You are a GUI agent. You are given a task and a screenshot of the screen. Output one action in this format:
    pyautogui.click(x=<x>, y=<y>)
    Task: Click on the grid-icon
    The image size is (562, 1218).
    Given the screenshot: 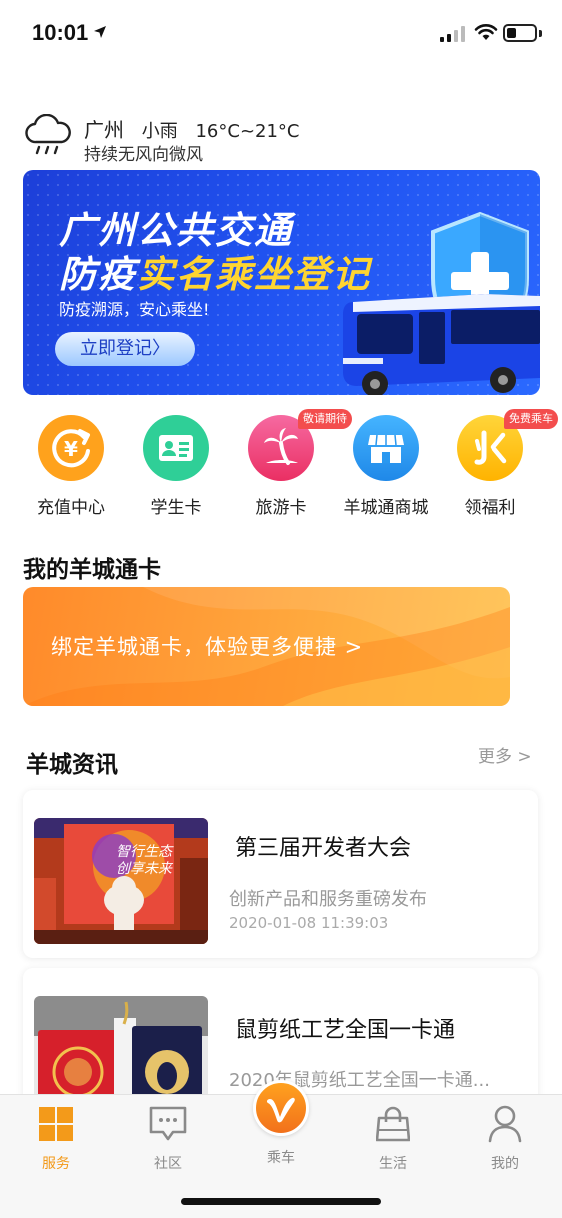 What is the action you would take?
    pyautogui.click(x=56, y=1124)
    